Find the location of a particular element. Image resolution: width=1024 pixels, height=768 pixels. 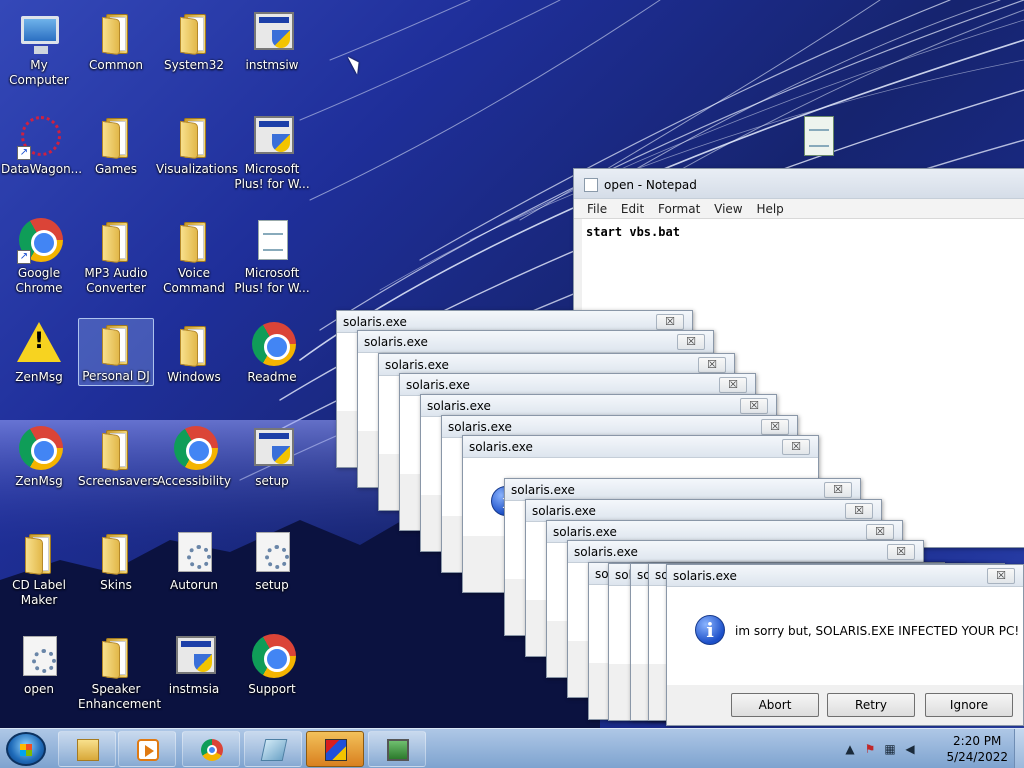

ignore-button: Ignore is located at coordinates (969, 705).